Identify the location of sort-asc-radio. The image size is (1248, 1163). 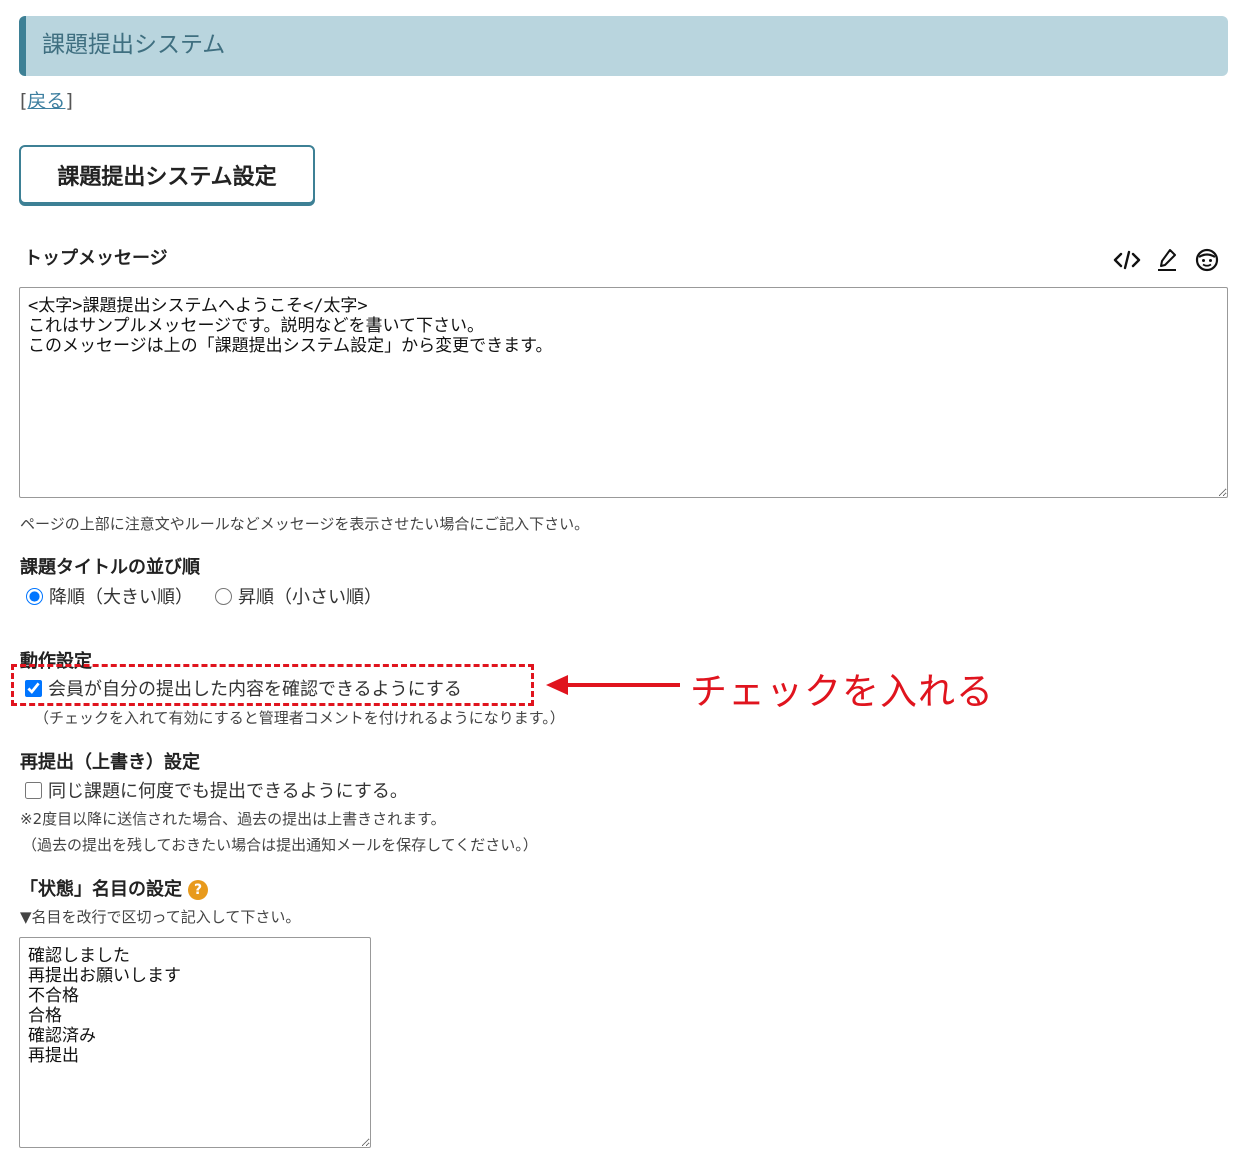
(223, 596).